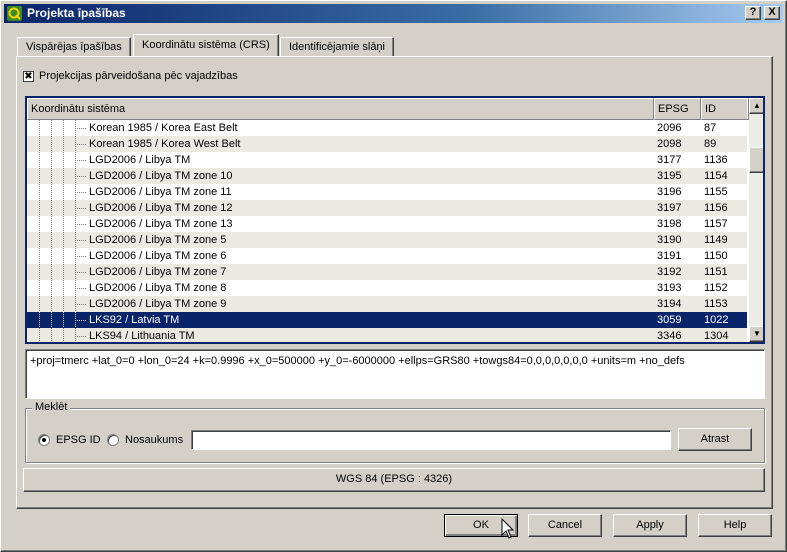 The image size is (787, 552). What do you see at coordinates (340, 109) in the screenshot?
I see `column-header-crs: Koordinātu sistēma` at bounding box center [340, 109].